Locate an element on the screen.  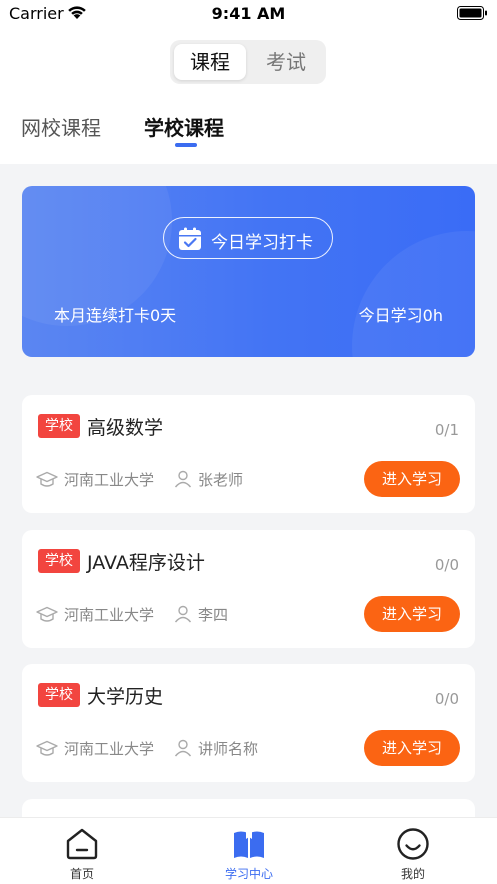
book-icon is located at coordinates (249, 844).